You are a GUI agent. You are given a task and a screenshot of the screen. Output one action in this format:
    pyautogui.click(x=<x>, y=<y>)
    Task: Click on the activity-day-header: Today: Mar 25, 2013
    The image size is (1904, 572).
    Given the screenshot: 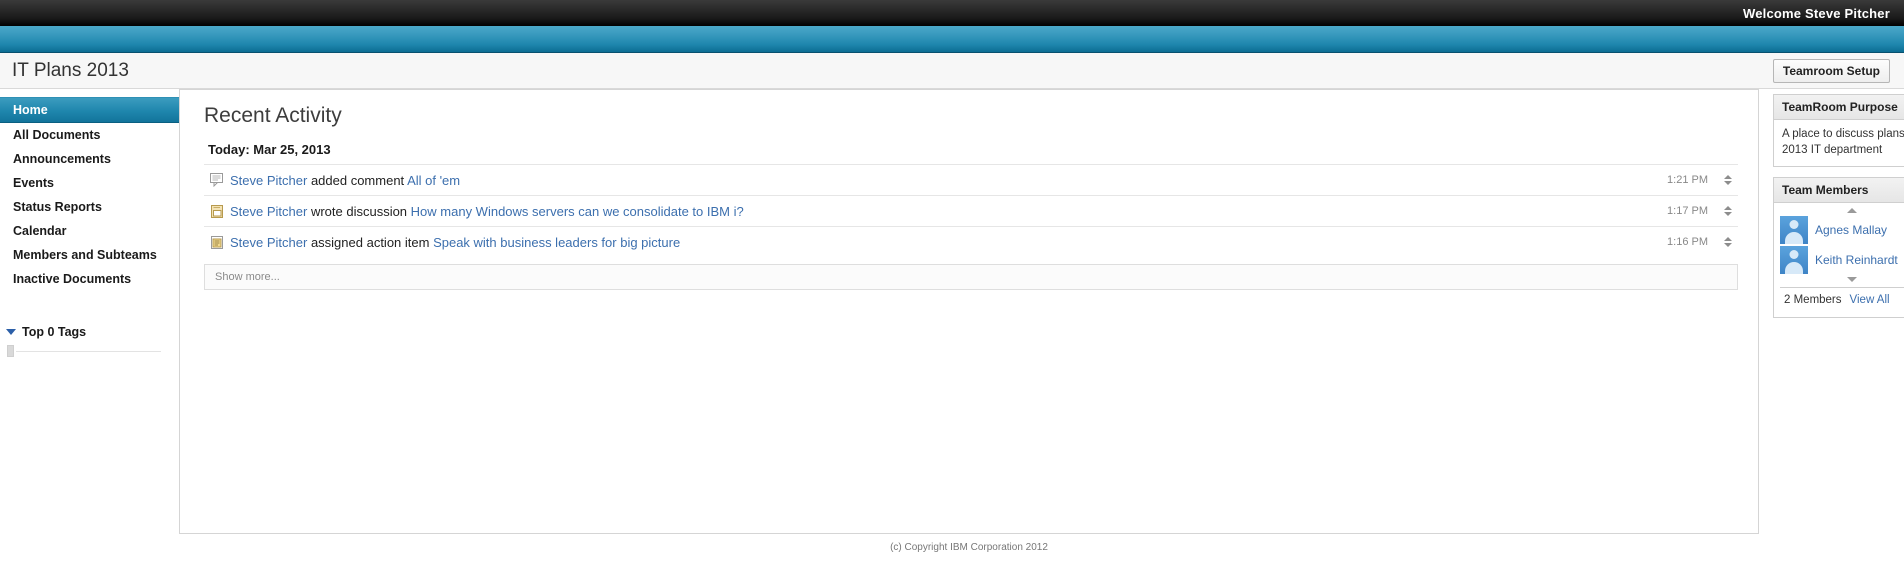 What is the action you would take?
    pyautogui.click(x=269, y=149)
    